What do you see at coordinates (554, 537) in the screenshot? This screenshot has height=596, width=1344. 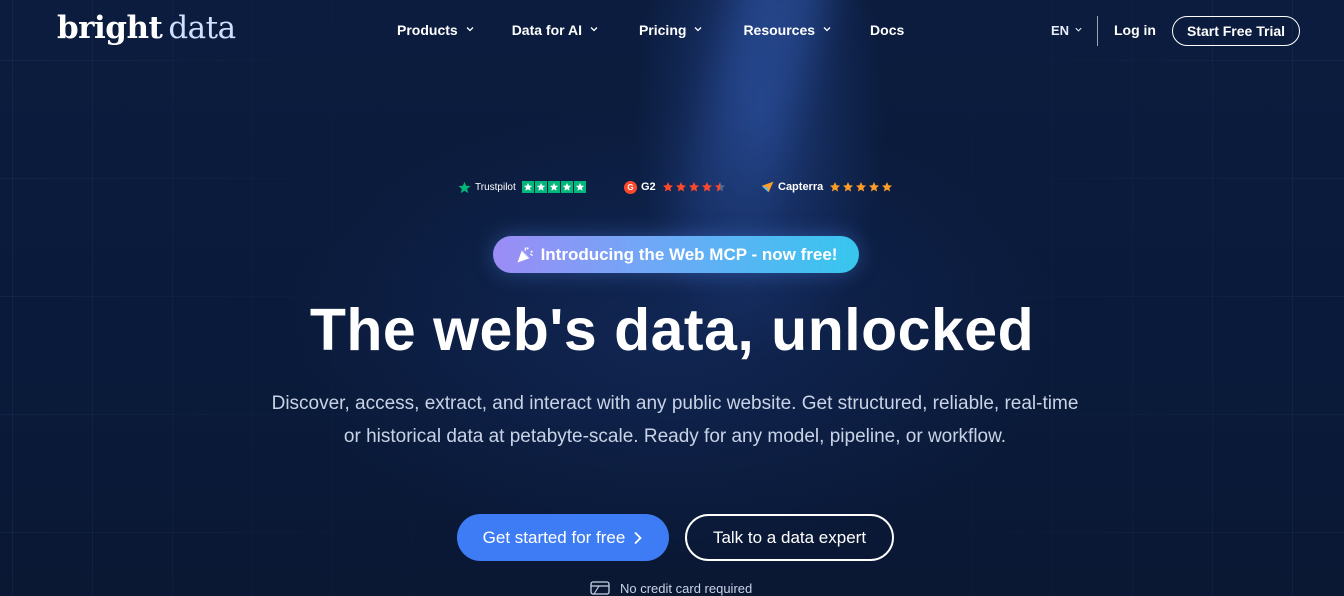 I see `get-started-label: Get started for free` at bounding box center [554, 537].